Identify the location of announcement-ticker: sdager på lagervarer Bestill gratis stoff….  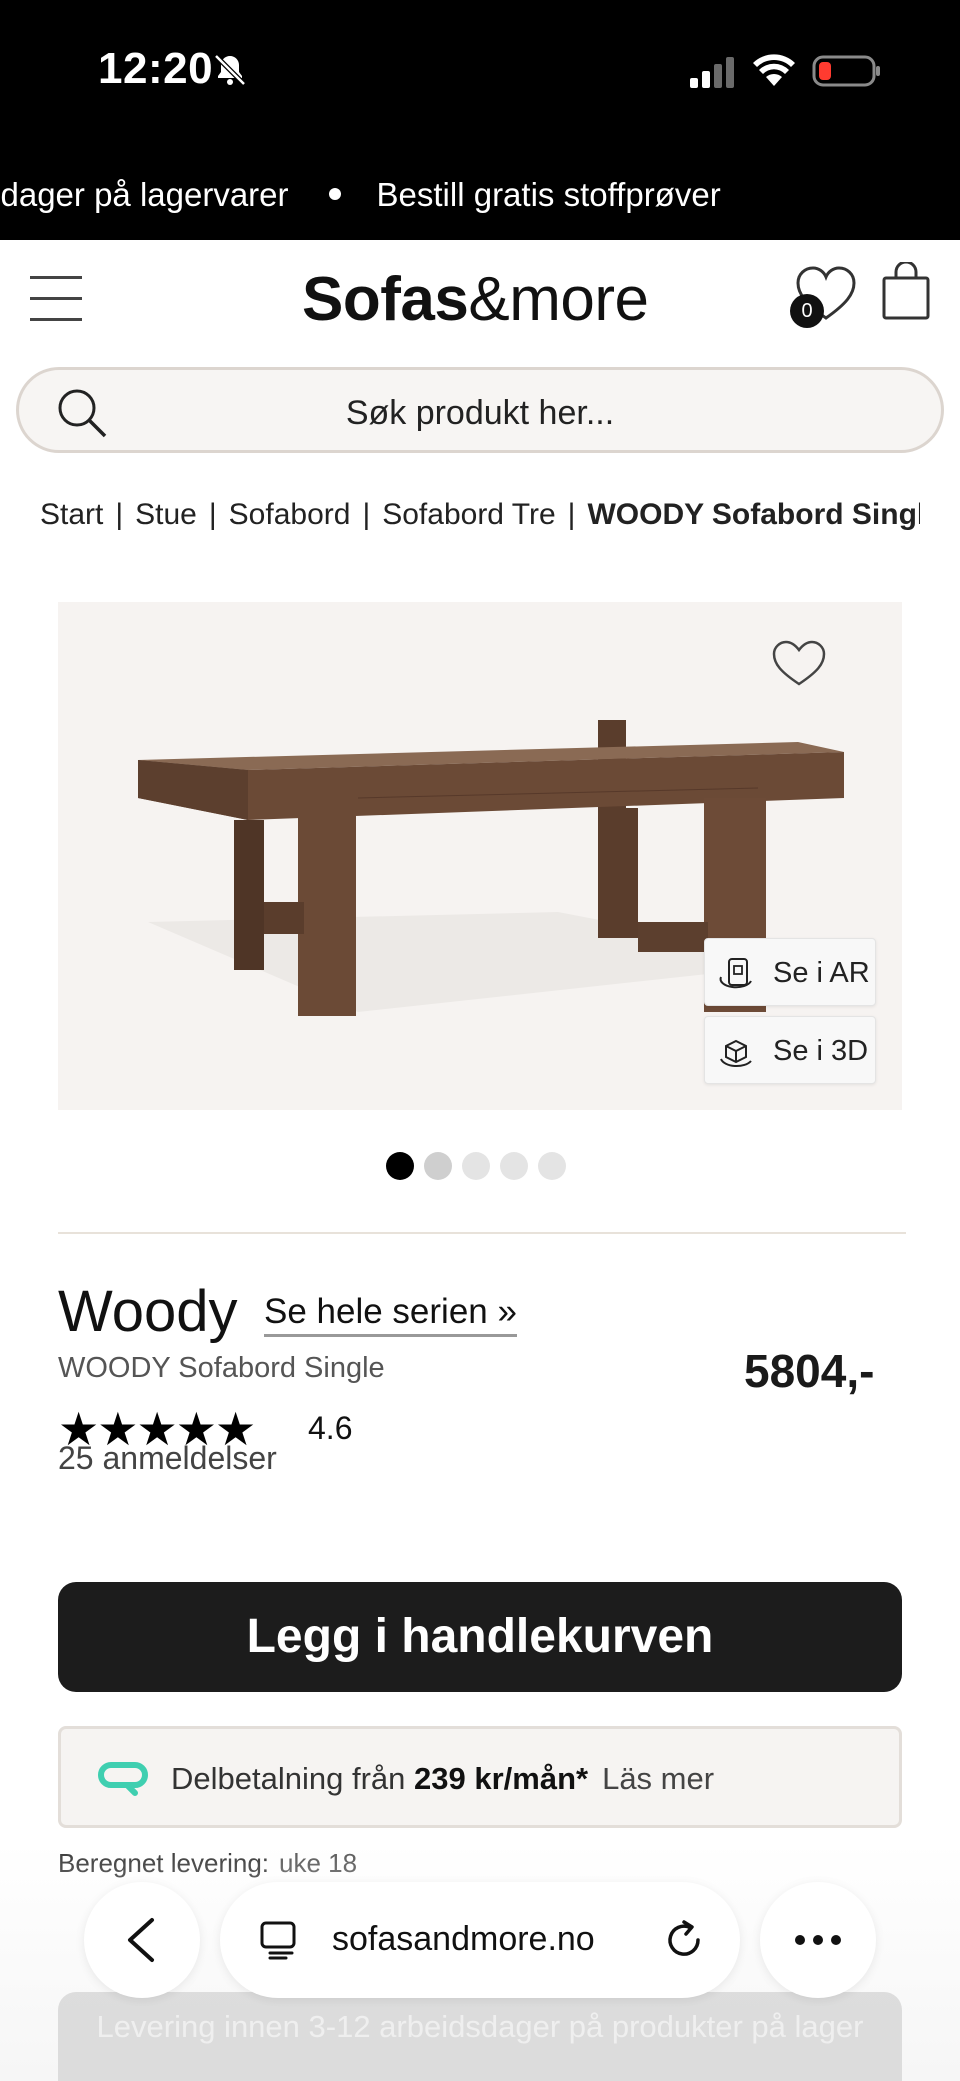
(480, 191).